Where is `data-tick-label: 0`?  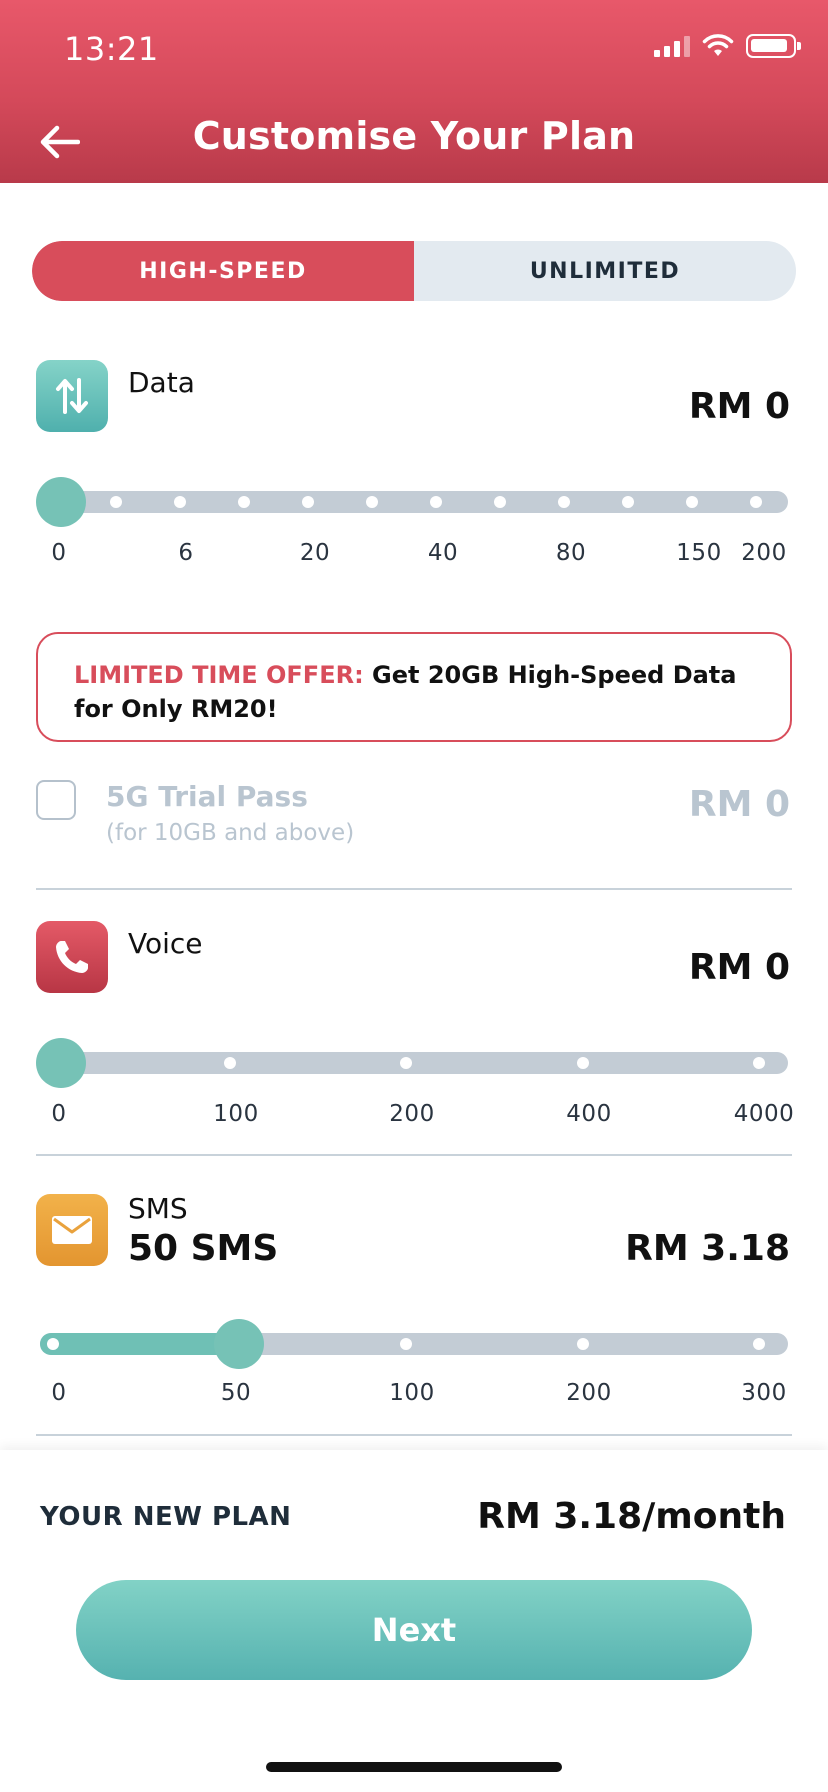 data-tick-label: 0 is located at coordinates (59, 553).